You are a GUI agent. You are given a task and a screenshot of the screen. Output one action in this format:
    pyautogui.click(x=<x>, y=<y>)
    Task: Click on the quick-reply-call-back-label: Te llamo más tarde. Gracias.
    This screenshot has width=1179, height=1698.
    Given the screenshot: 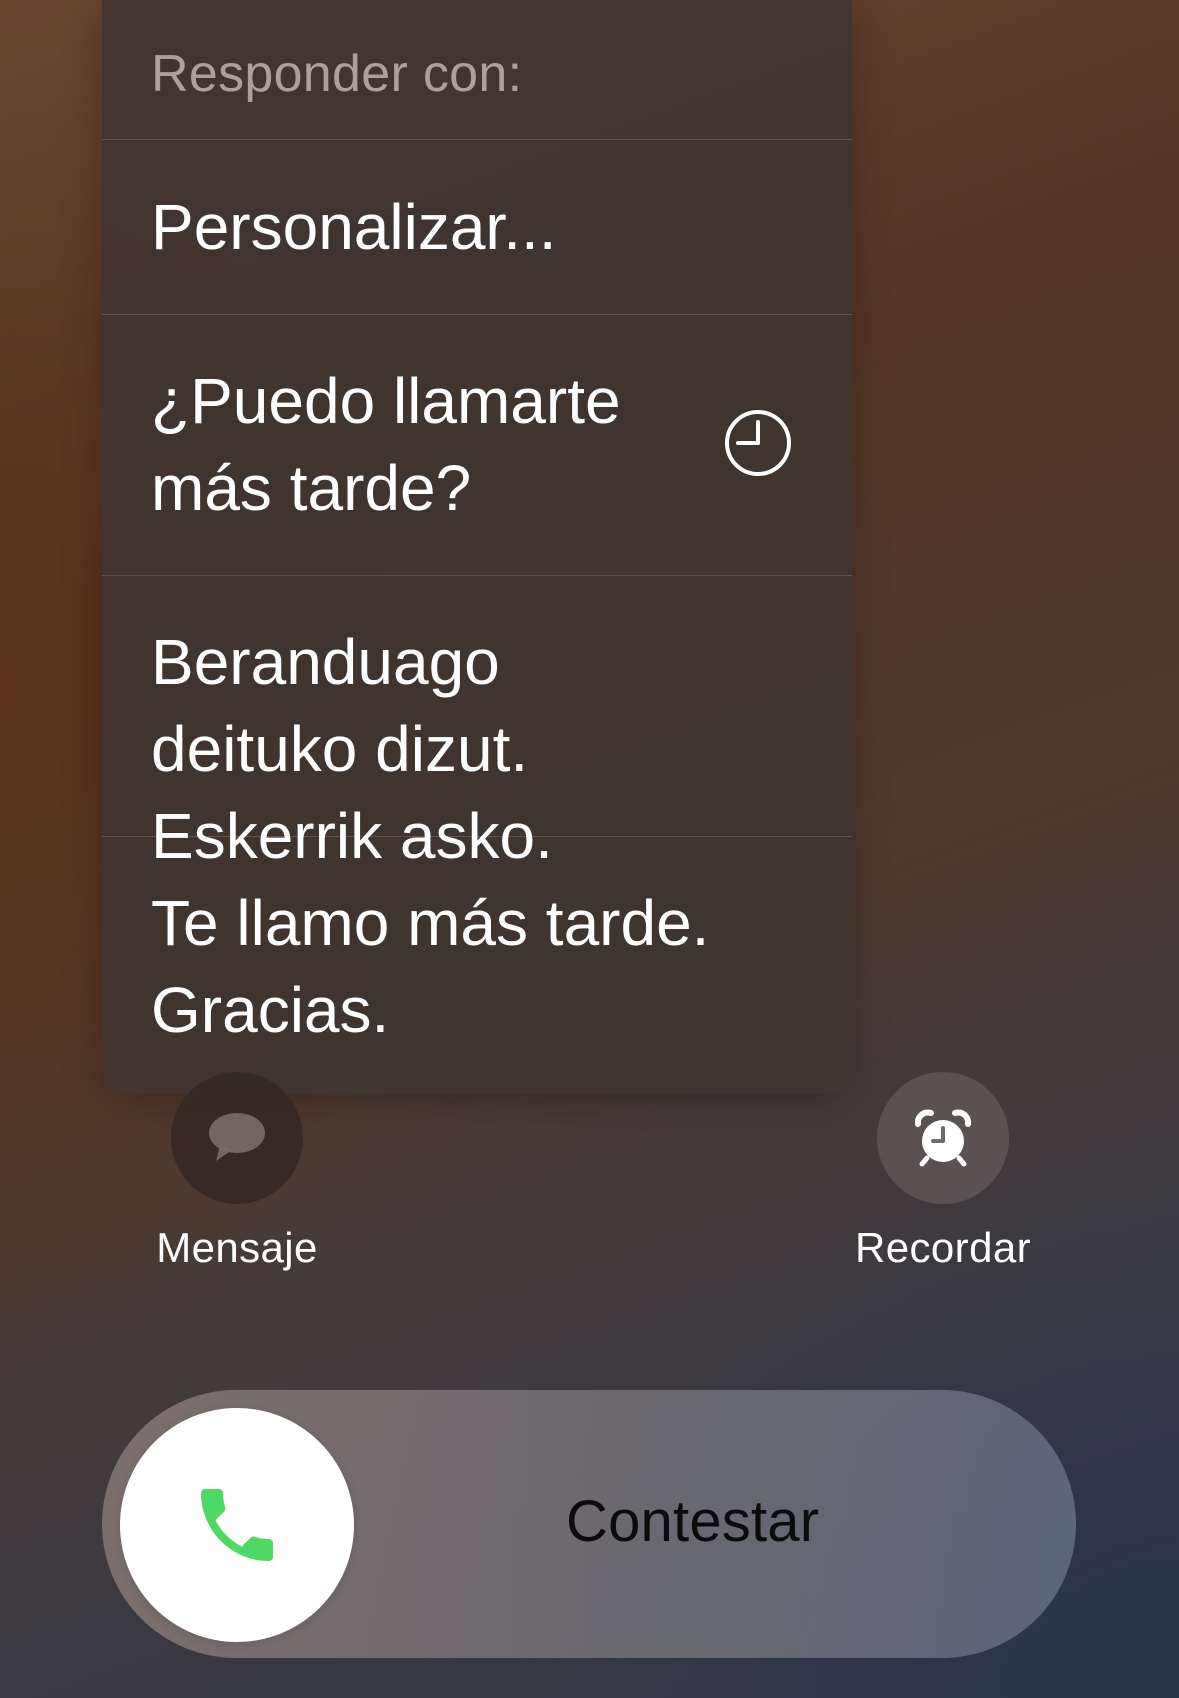 What is the action you would take?
    pyautogui.click(x=430, y=966)
    